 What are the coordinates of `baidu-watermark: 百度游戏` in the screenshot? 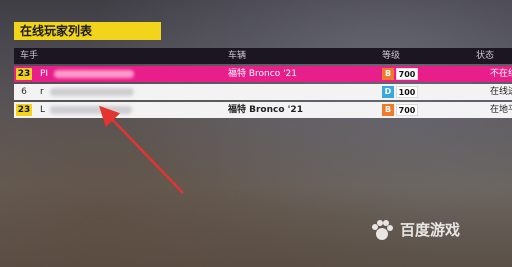 It's located at (435, 230).